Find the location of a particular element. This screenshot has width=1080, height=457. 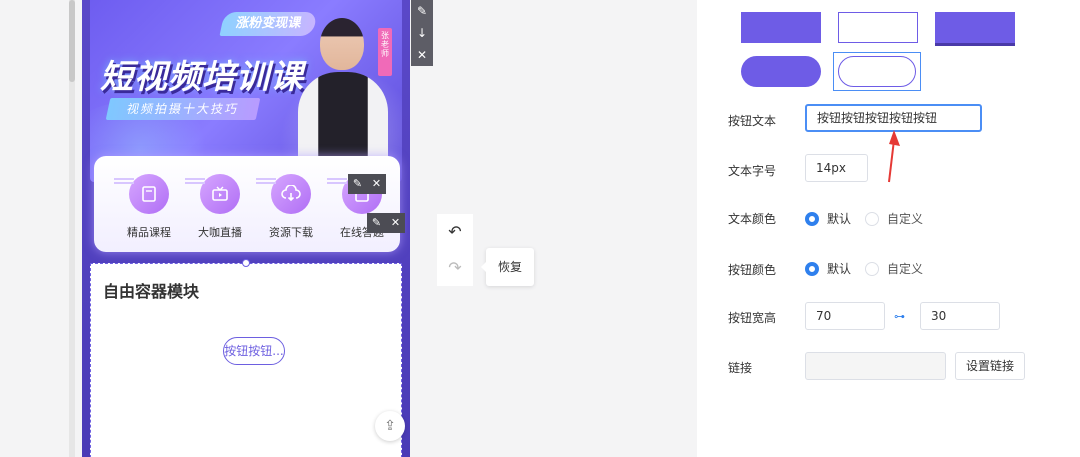

font-size-input: 14px is located at coordinates (836, 168).